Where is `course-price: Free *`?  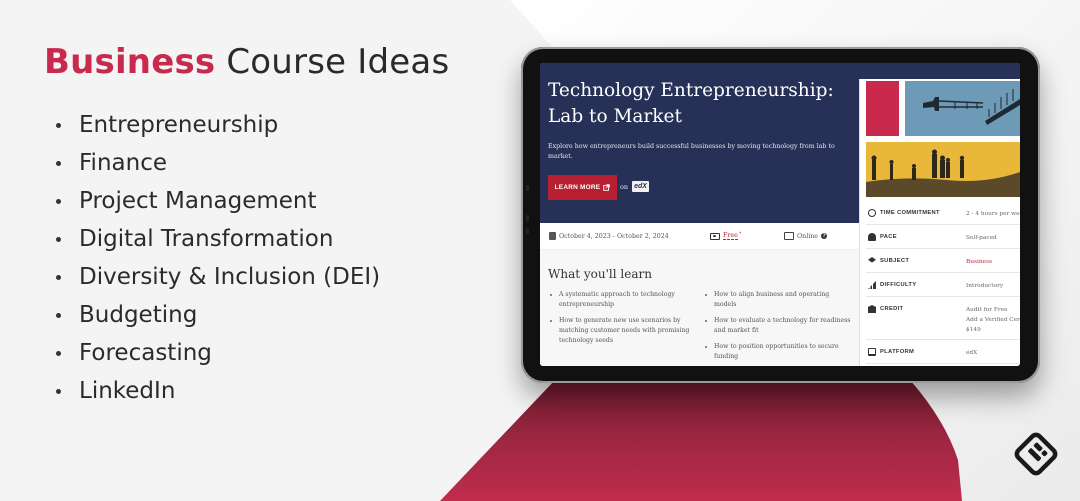 course-price: Free * is located at coordinates (726, 235).